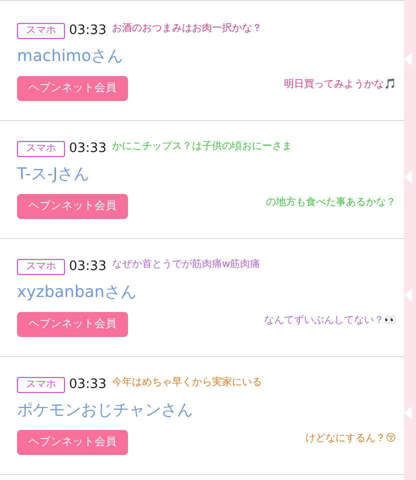  What do you see at coordinates (70, 56) in the screenshot?
I see `user-name: machimoさん` at bounding box center [70, 56].